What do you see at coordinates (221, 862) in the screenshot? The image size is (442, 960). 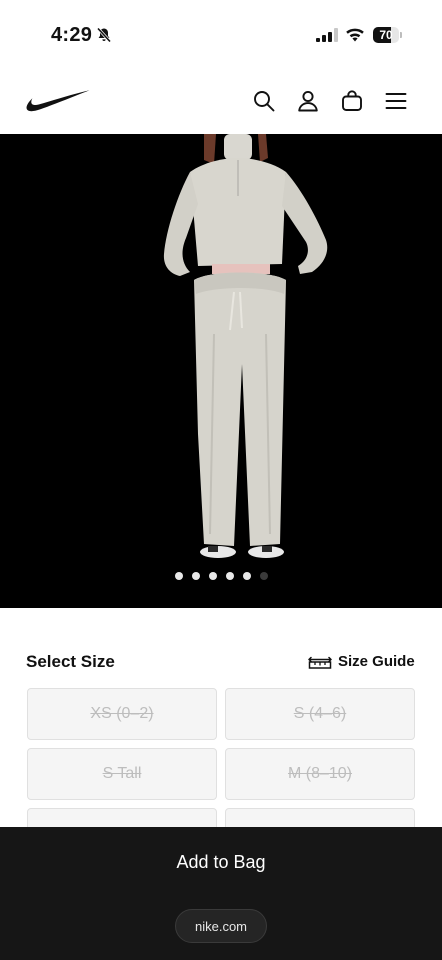 I see `add-to-bag-button: Add to Bag` at bounding box center [221, 862].